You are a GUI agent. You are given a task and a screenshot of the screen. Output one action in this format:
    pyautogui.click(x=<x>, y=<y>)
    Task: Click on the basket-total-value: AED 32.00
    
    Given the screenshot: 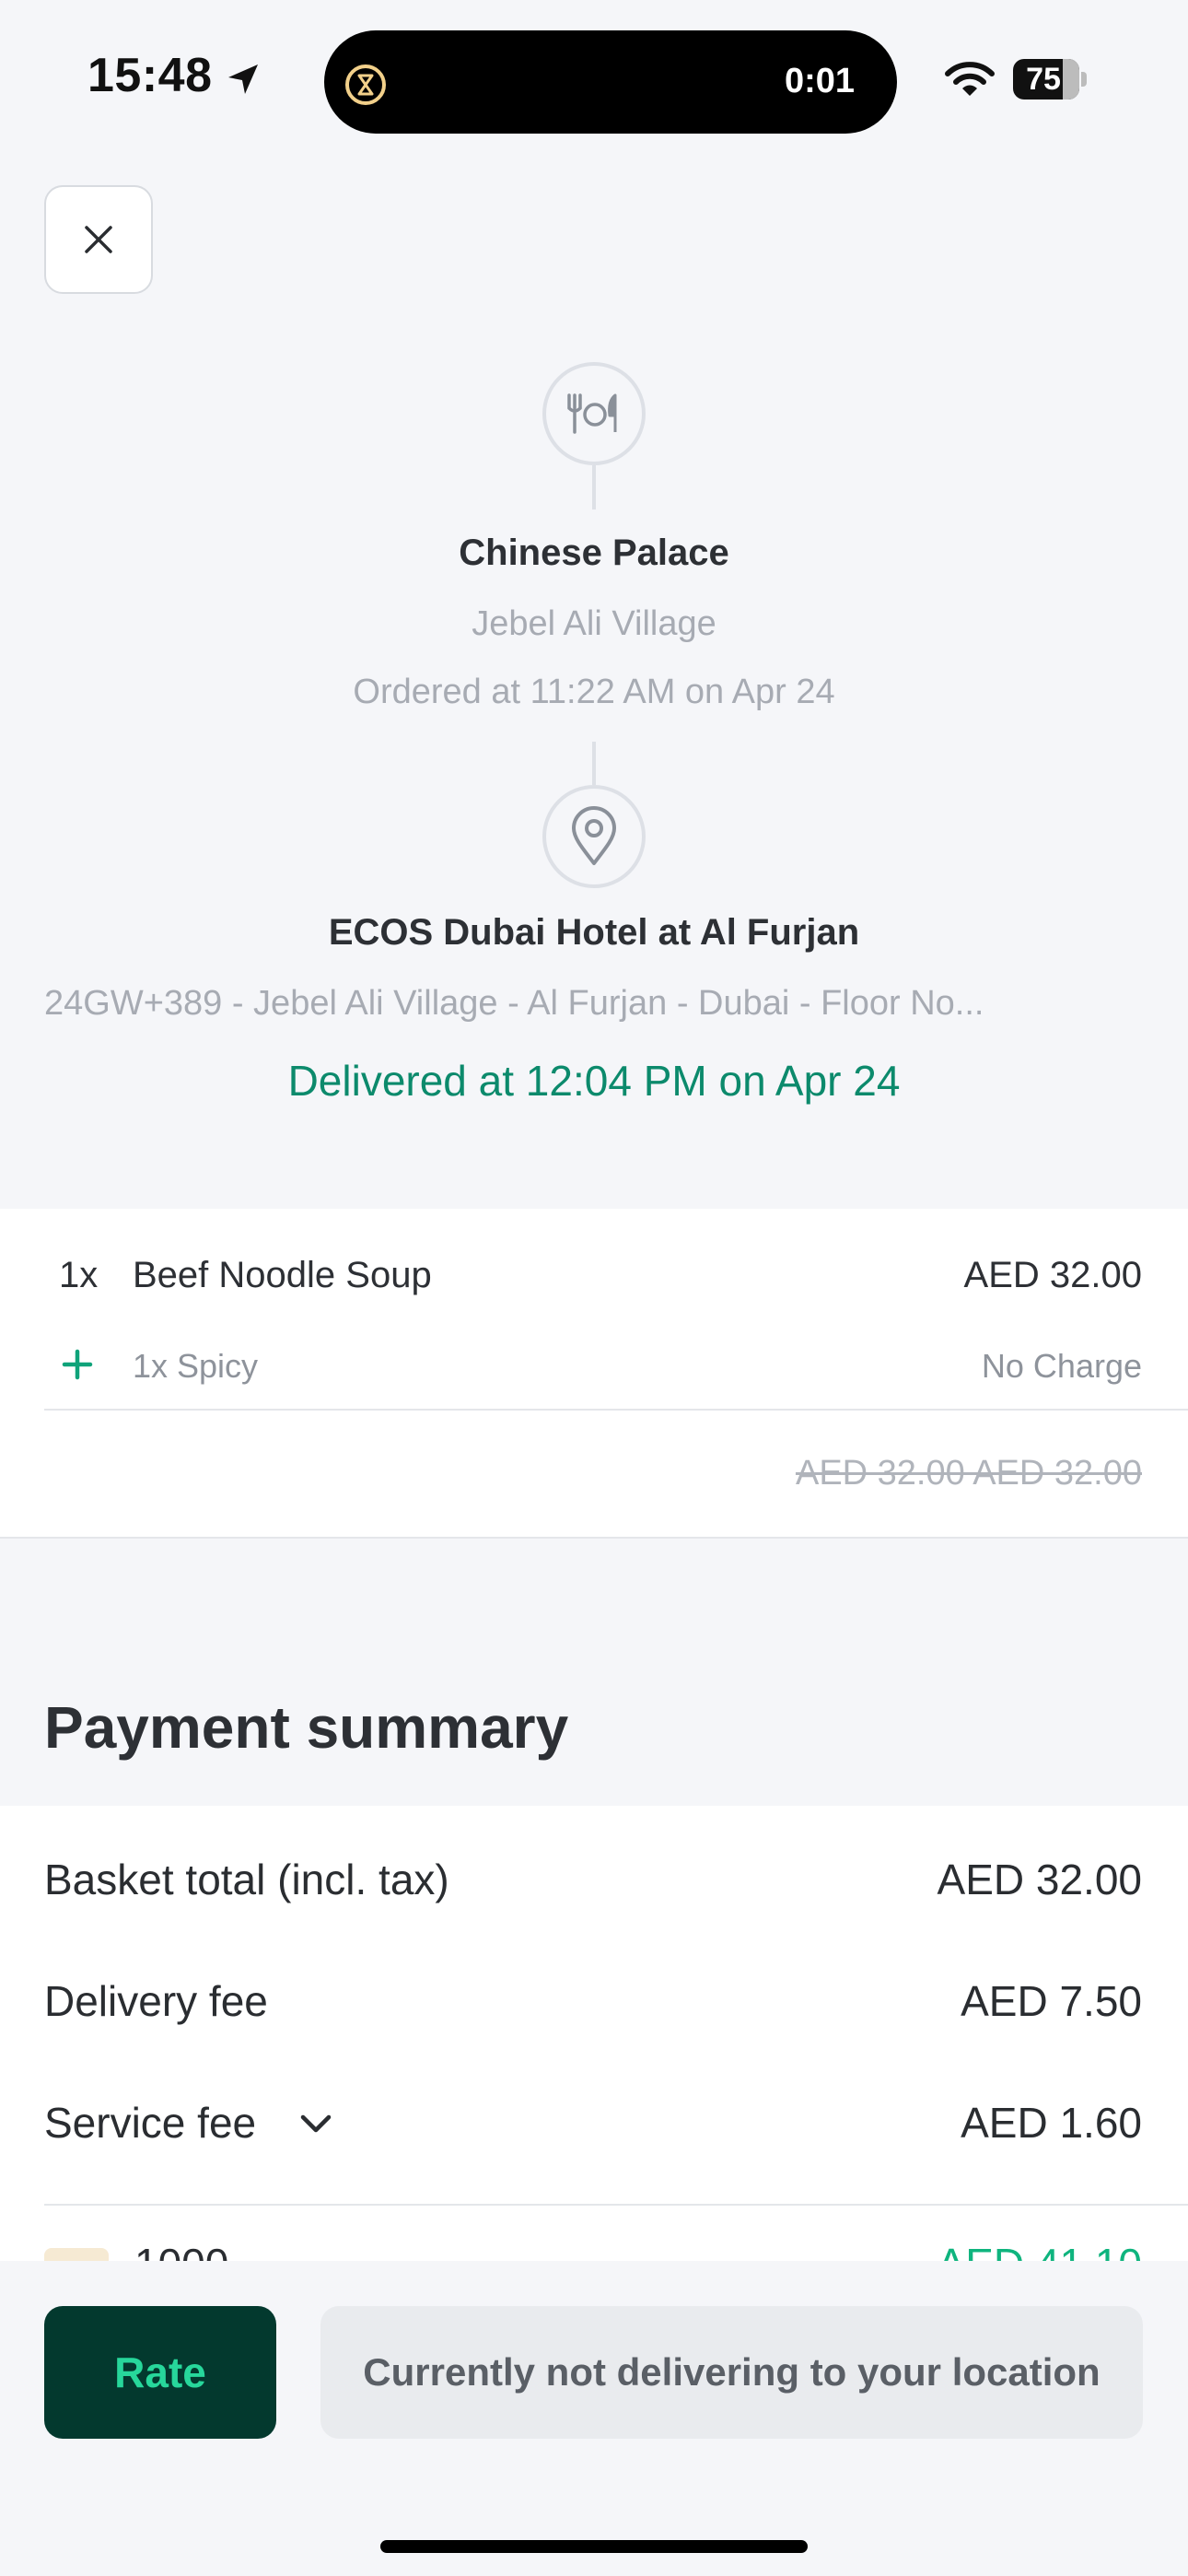 What is the action you would take?
    pyautogui.click(x=1039, y=1879)
    